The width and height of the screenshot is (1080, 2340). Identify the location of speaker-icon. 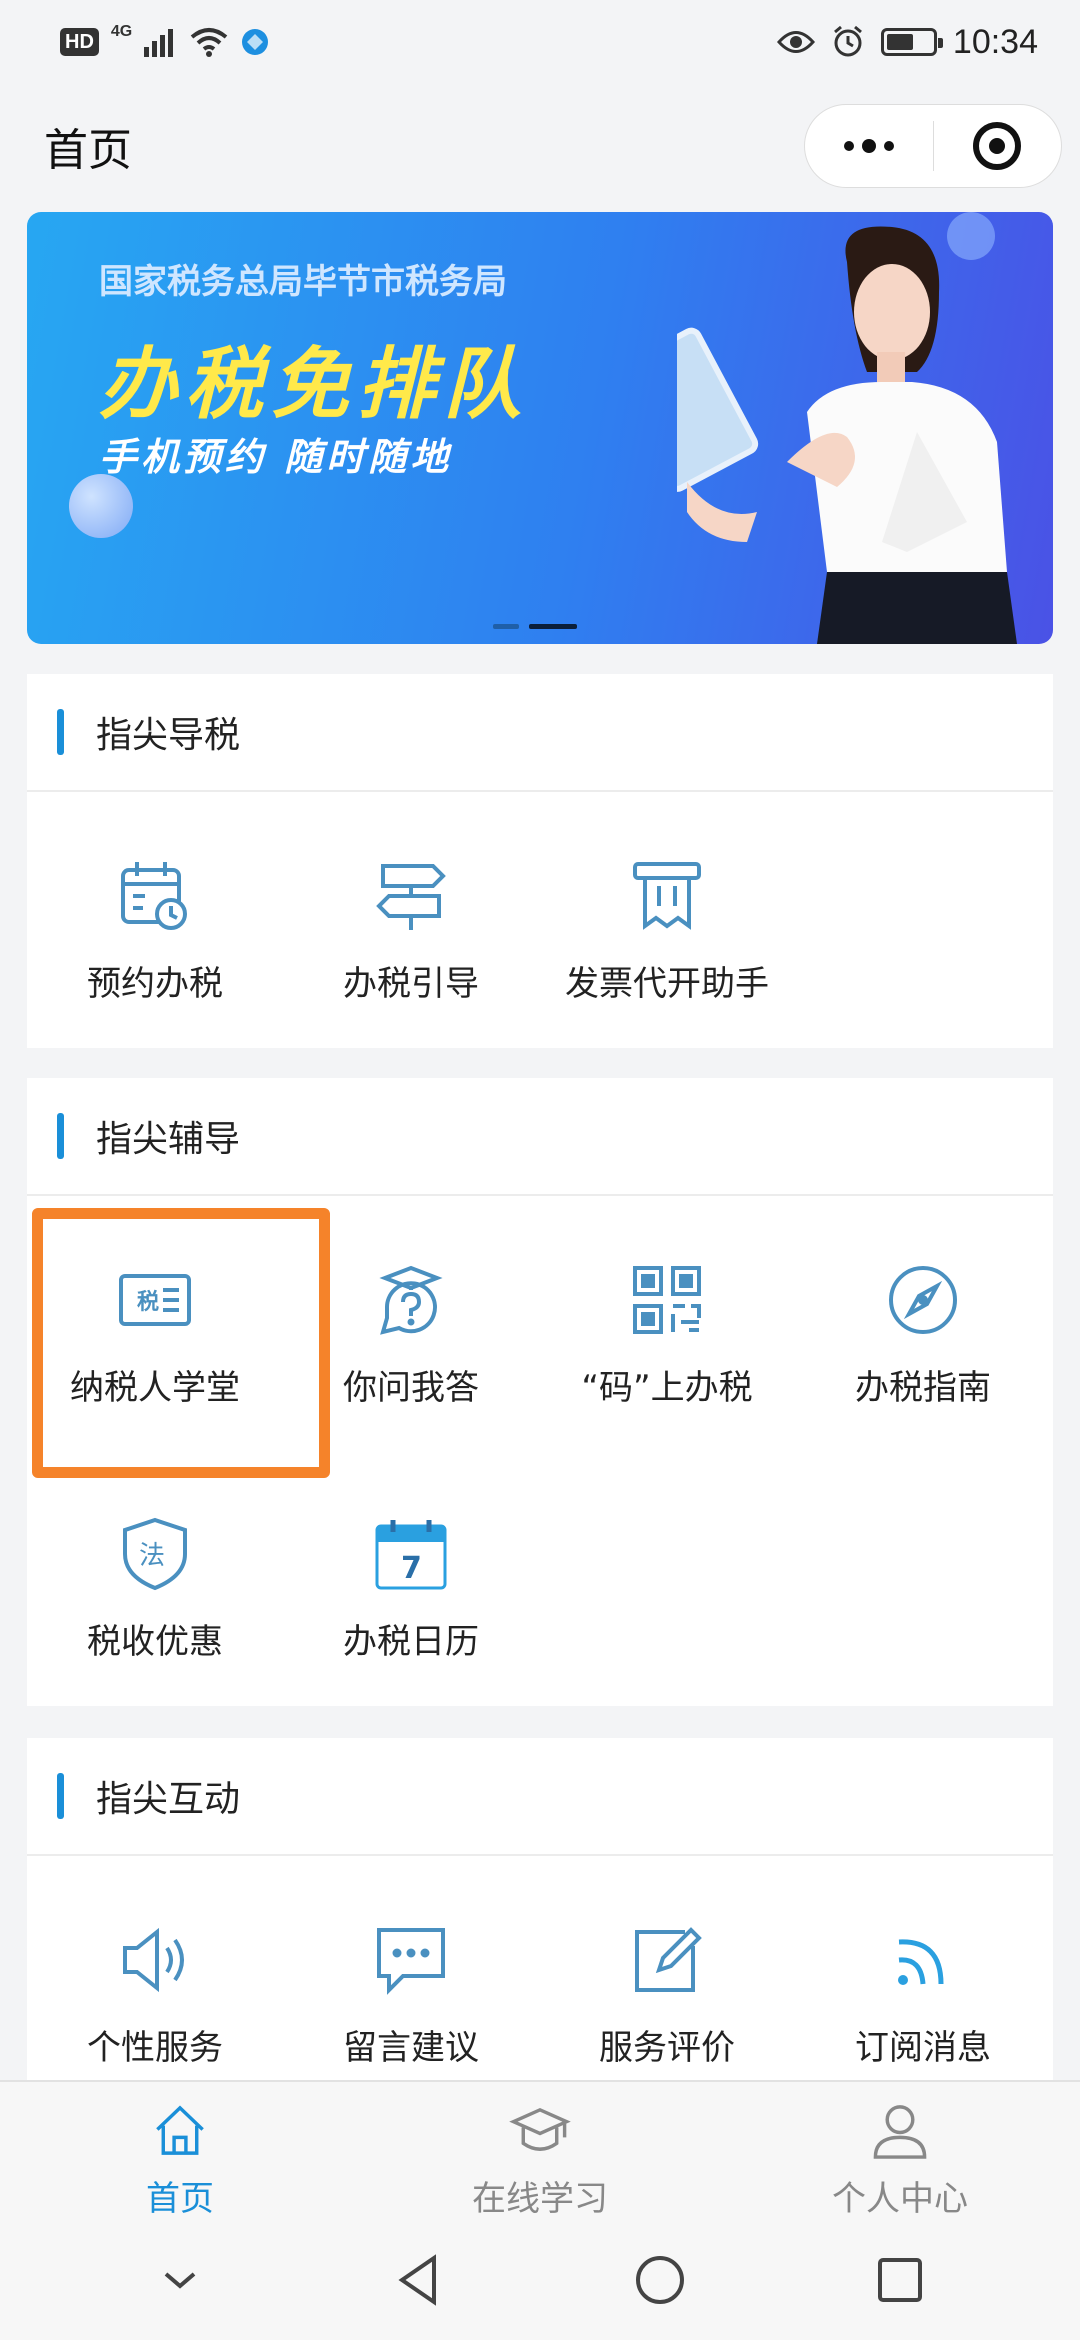
(153, 1960).